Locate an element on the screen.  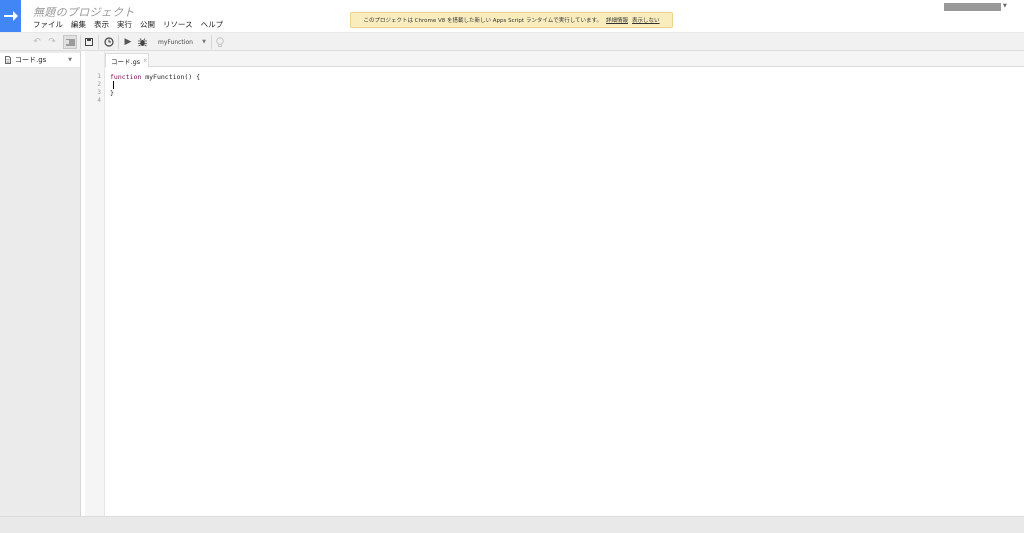
line-number: 4 is located at coordinates (99, 100).